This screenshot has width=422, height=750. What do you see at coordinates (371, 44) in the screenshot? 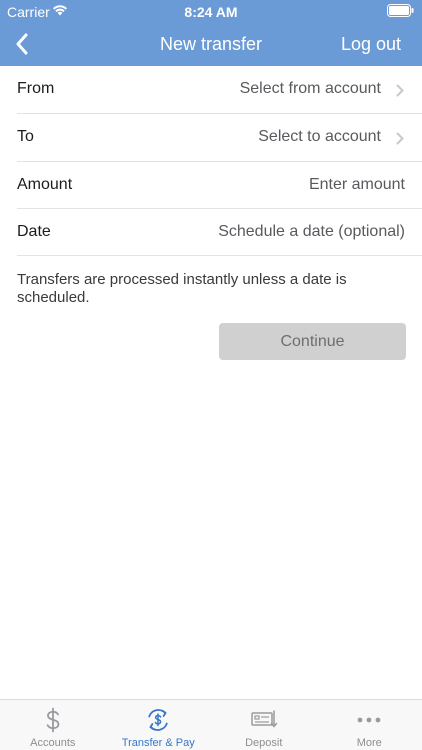
I see `logout-button: Log out` at bounding box center [371, 44].